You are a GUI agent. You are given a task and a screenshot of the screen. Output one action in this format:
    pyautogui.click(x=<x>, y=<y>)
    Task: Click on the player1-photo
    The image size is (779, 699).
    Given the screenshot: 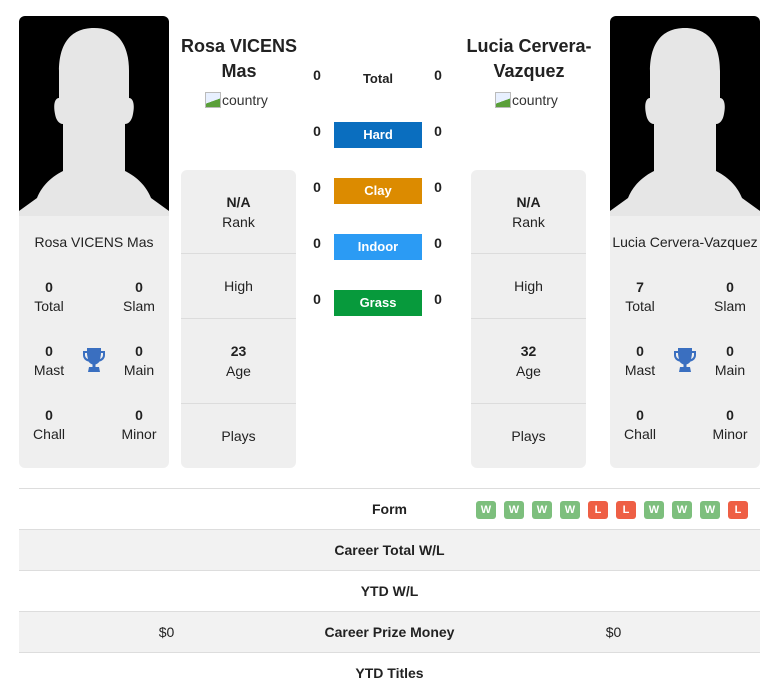 What is the action you would take?
    pyautogui.click(x=94, y=116)
    